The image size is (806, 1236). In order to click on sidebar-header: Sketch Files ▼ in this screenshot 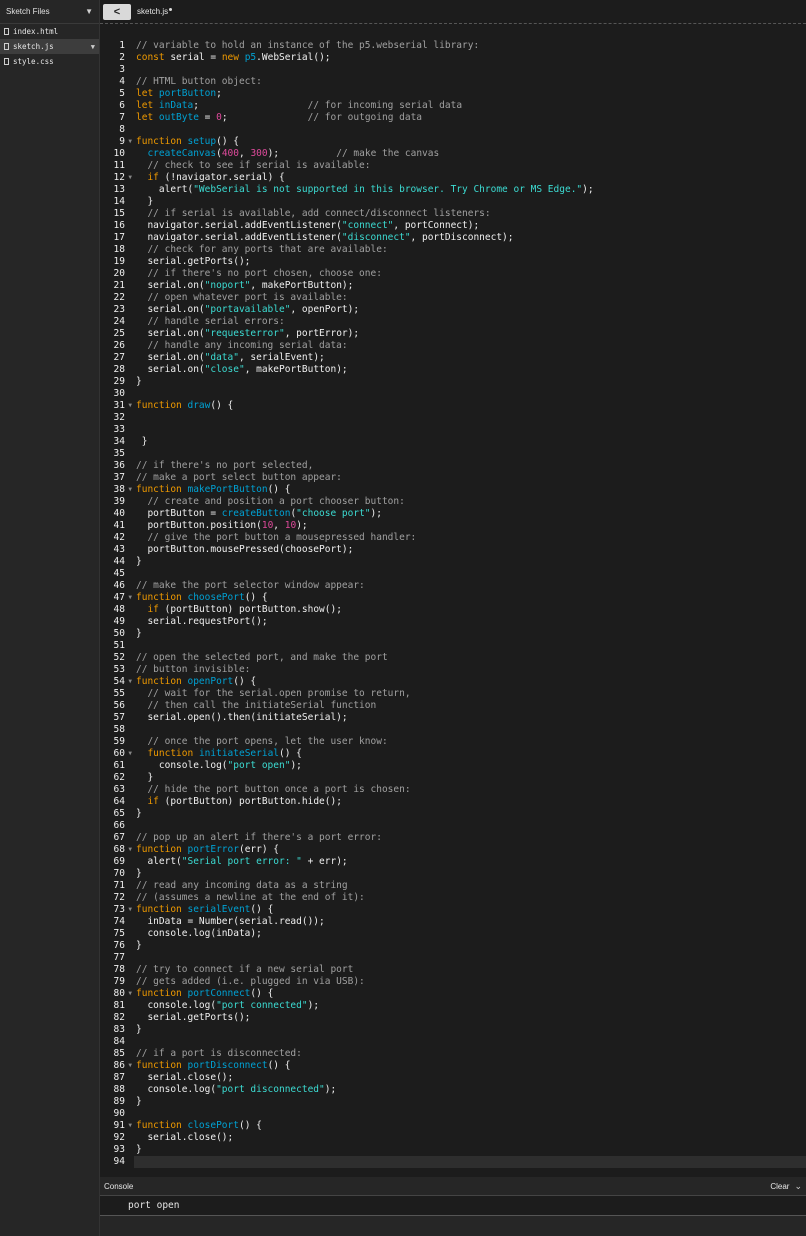, I will do `click(49, 12)`.